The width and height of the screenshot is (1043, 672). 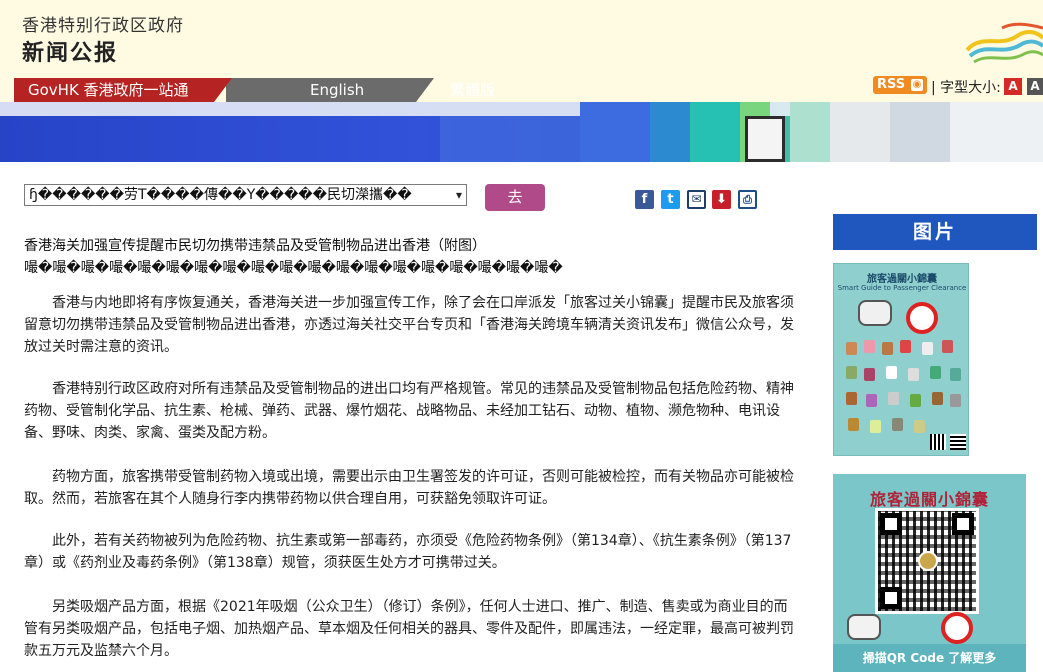 What do you see at coordinates (935, 232) in the screenshot?
I see `pictures-header: 图片` at bounding box center [935, 232].